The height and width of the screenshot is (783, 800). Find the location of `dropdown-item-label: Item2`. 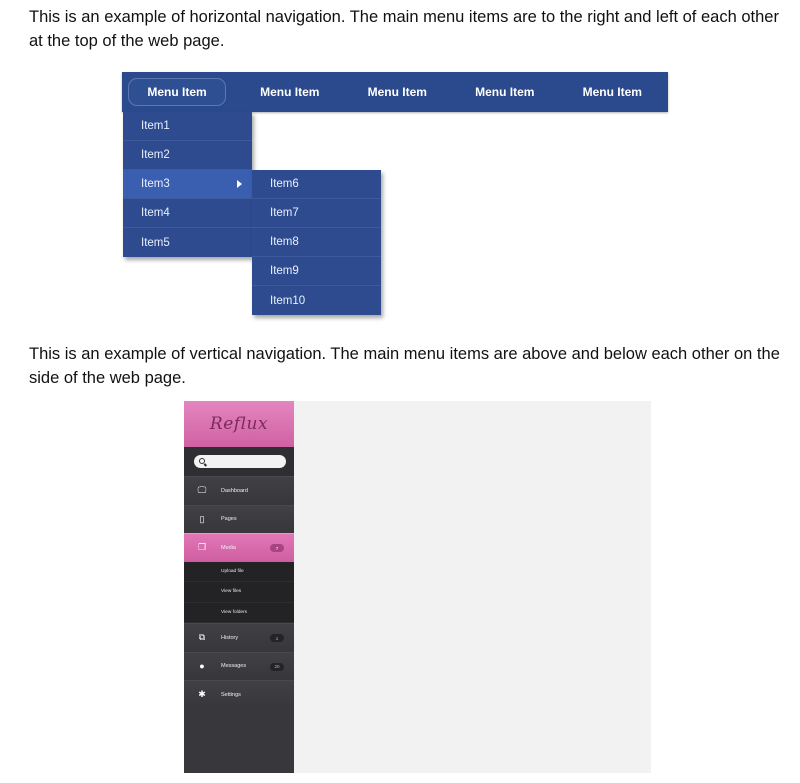

dropdown-item-label: Item2 is located at coordinates (155, 155).